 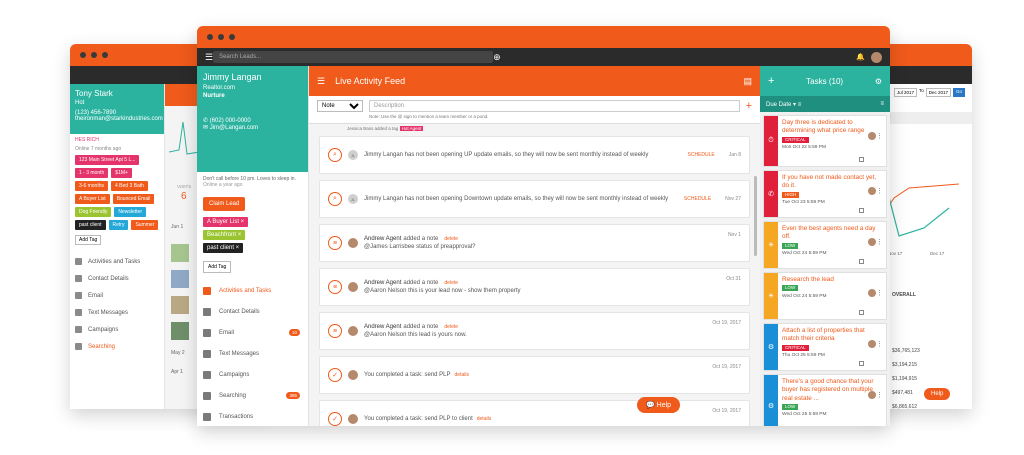 I want to click on overall-value: $36,765,123, so click(x=906, y=351).